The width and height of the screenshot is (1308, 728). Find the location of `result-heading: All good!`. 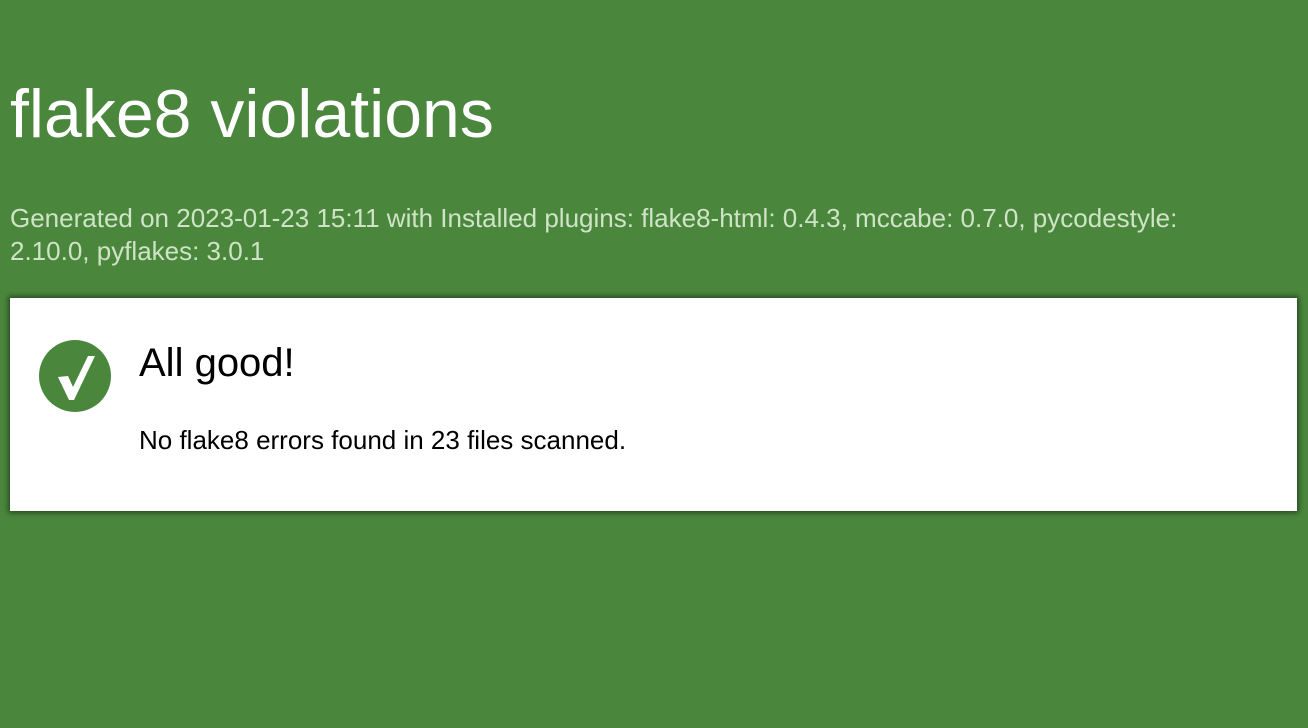

result-heading: All good! is located at coordinates (217, 363).